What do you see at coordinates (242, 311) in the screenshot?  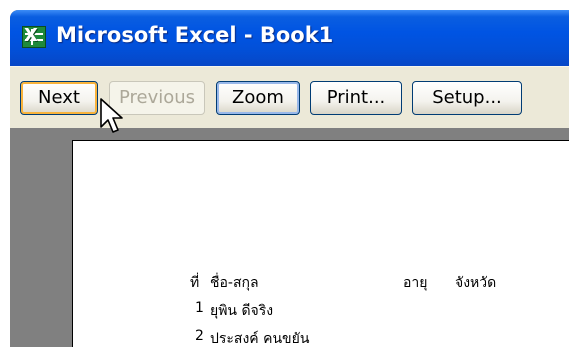 I see `row-name: ยุพิน ดีจริง` at bounding box center [242, 311].